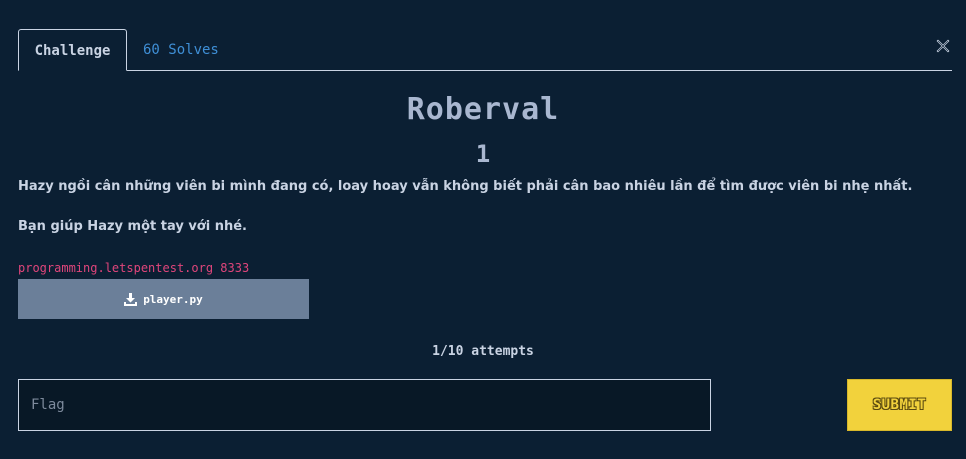  I want to click on download-file-button: player.py, so click(163, 299).